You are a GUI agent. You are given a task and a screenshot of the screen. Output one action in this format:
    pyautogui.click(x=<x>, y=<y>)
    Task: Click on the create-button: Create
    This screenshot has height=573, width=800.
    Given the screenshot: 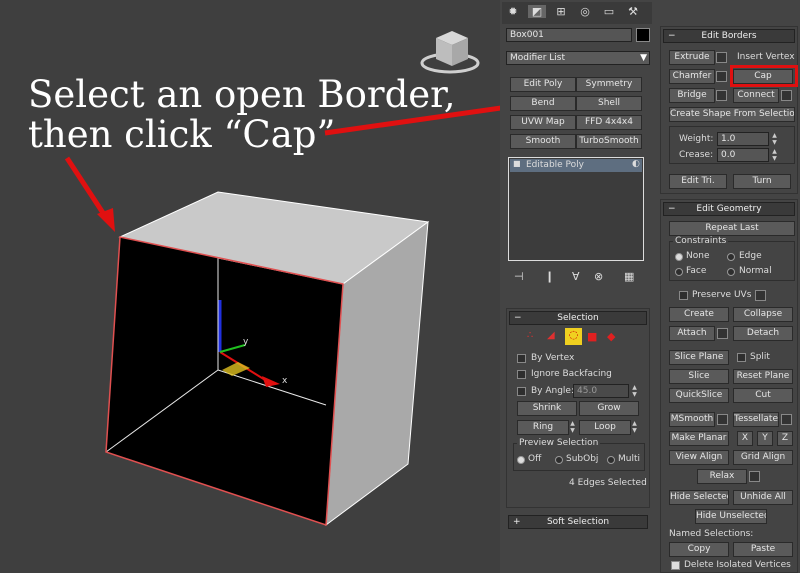 What is the action you would take?
    pyautogui.click(x=699, y=314)
    